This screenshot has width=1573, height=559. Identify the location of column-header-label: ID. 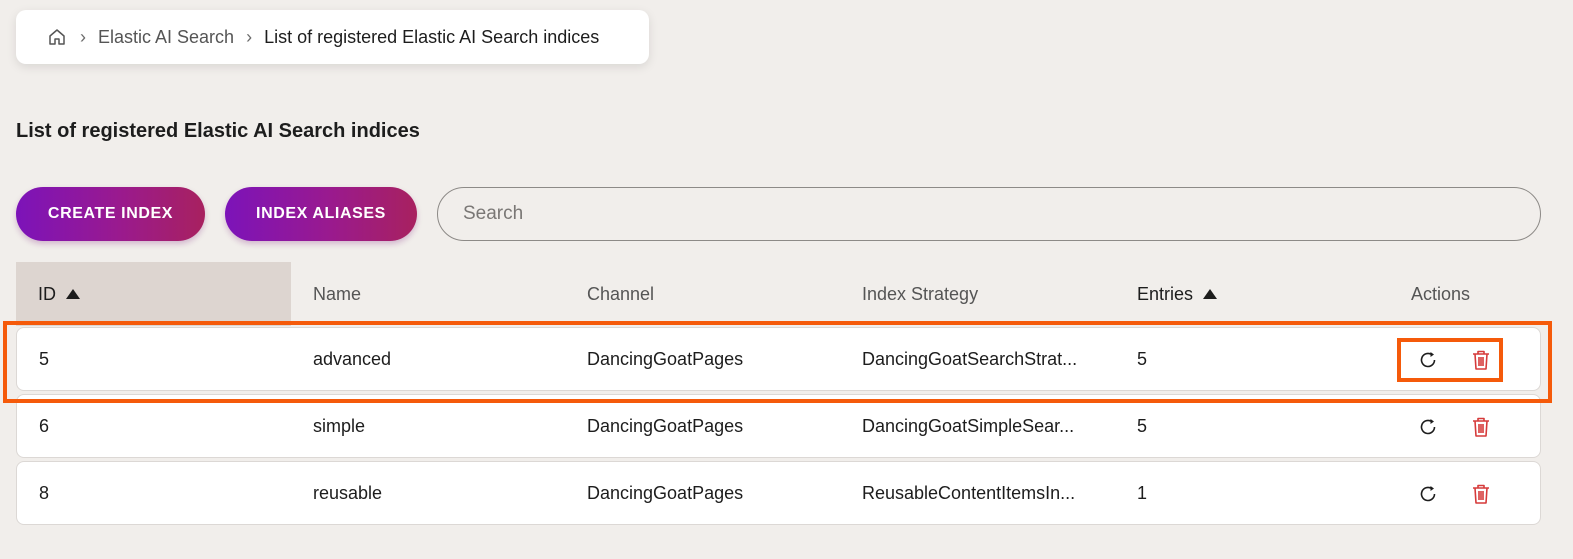
(47, 293).